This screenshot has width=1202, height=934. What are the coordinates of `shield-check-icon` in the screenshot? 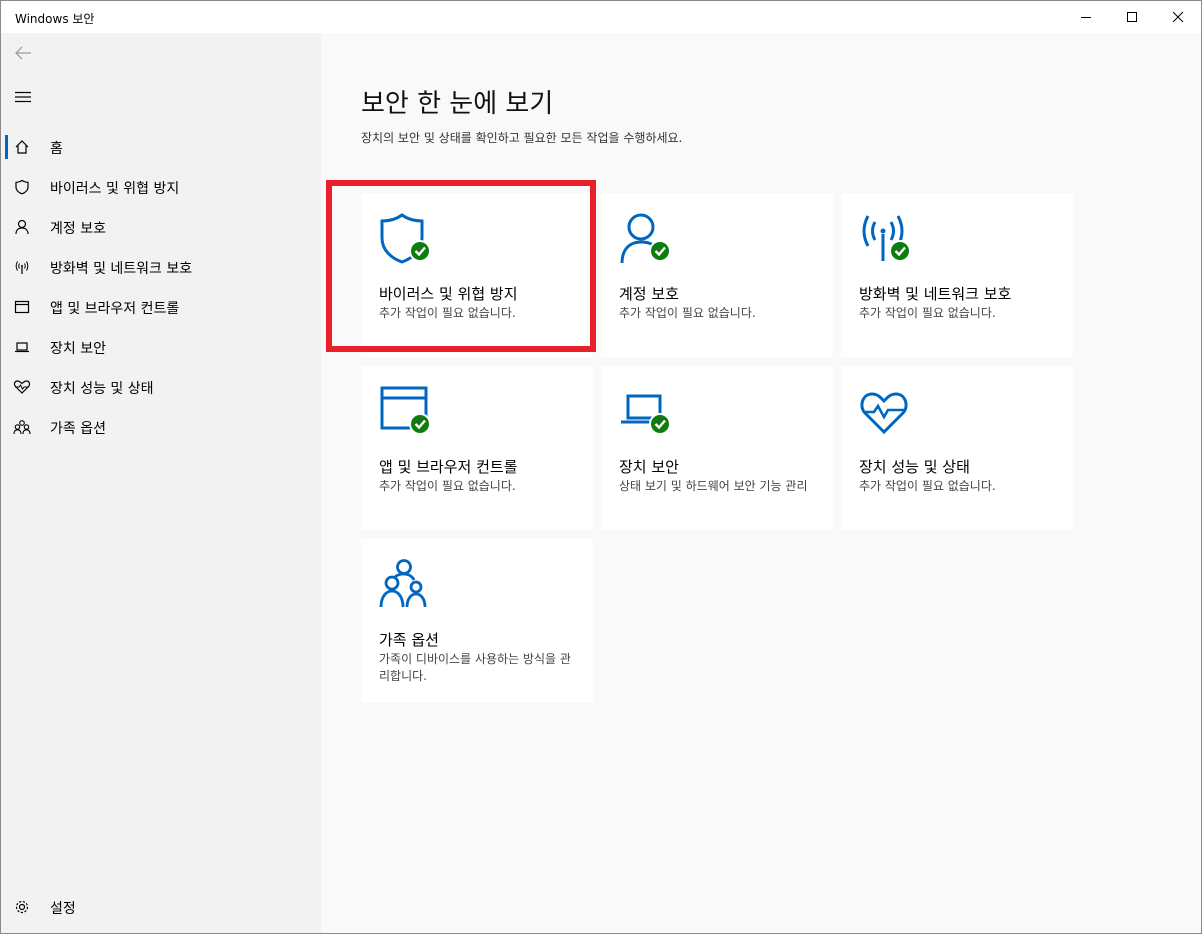 It's located at (405, 238).